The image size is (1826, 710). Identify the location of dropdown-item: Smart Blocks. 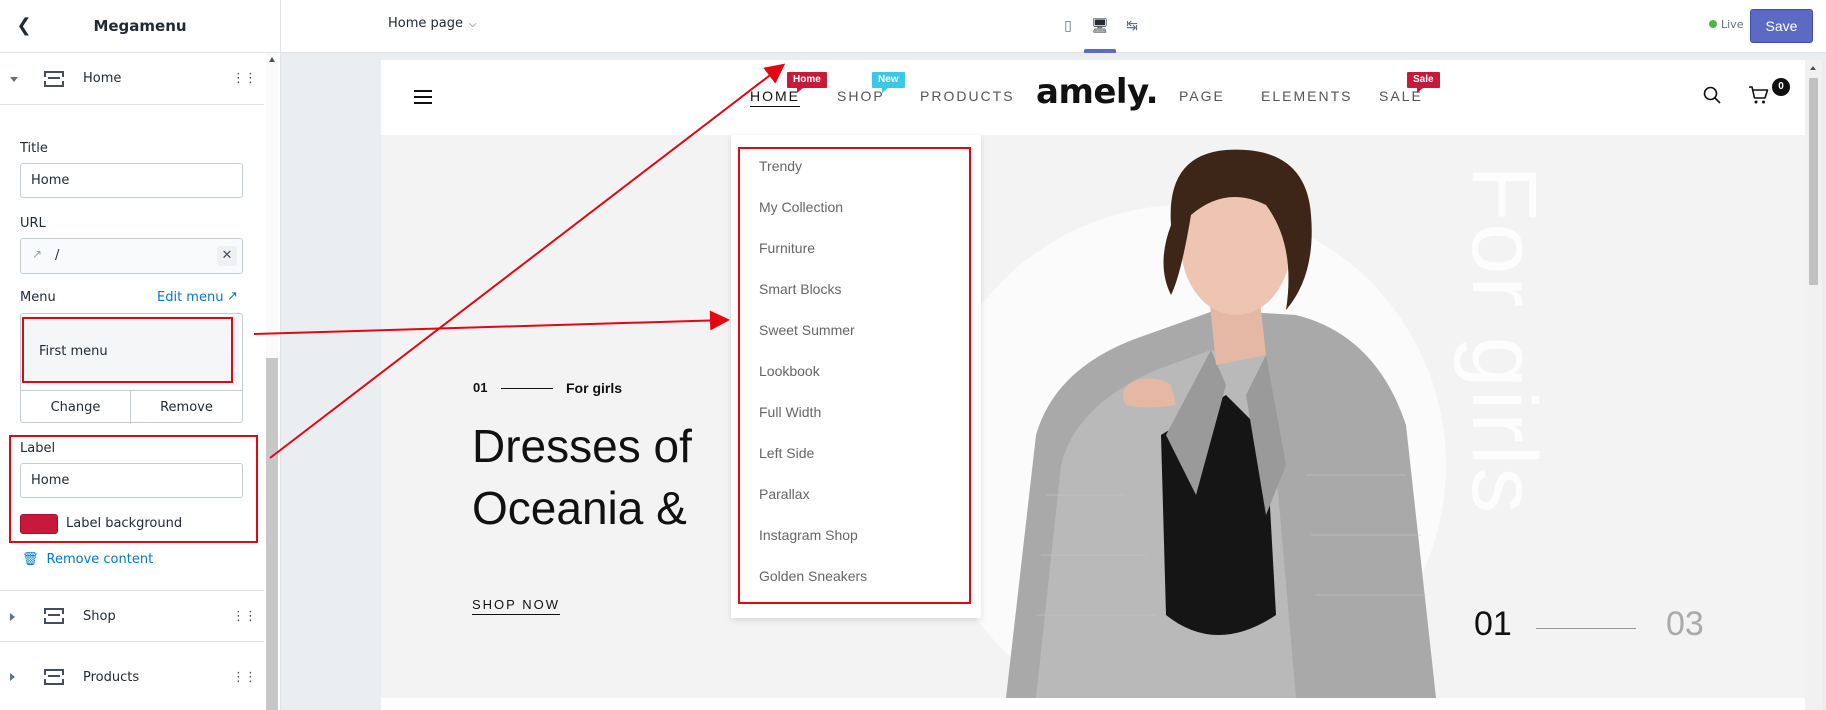
(800, 289).